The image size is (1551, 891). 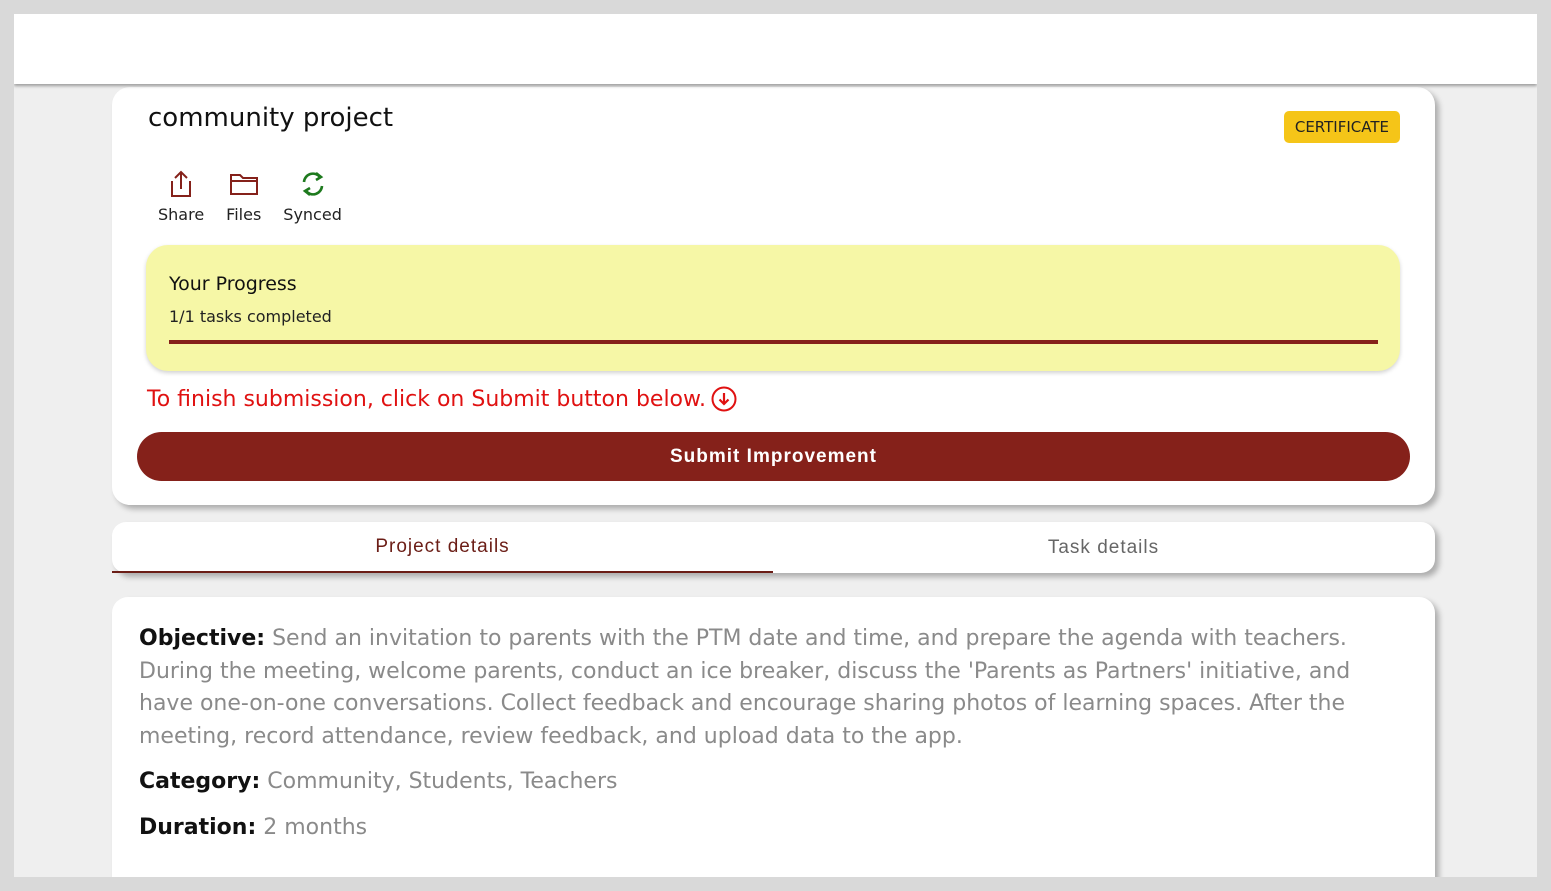 I want to click on folder-icon, so click(x=244, y=184).